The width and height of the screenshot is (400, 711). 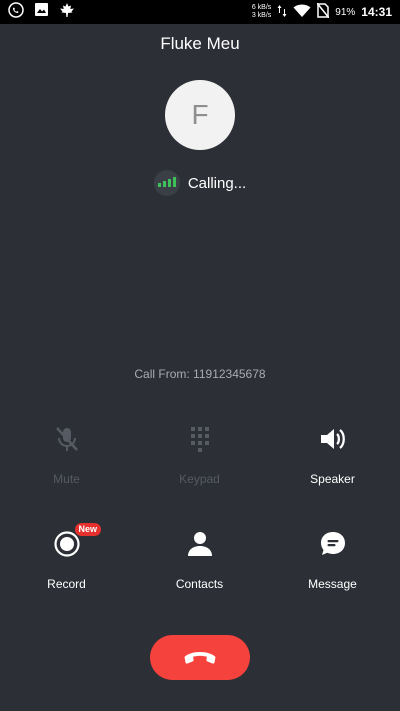 I want to click on mic-off-icon, so click(x=67, y=439).